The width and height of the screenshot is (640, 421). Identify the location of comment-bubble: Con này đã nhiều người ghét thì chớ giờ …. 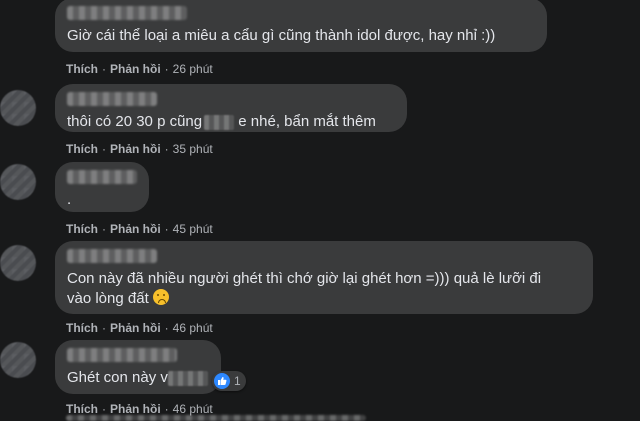
(324, 277).